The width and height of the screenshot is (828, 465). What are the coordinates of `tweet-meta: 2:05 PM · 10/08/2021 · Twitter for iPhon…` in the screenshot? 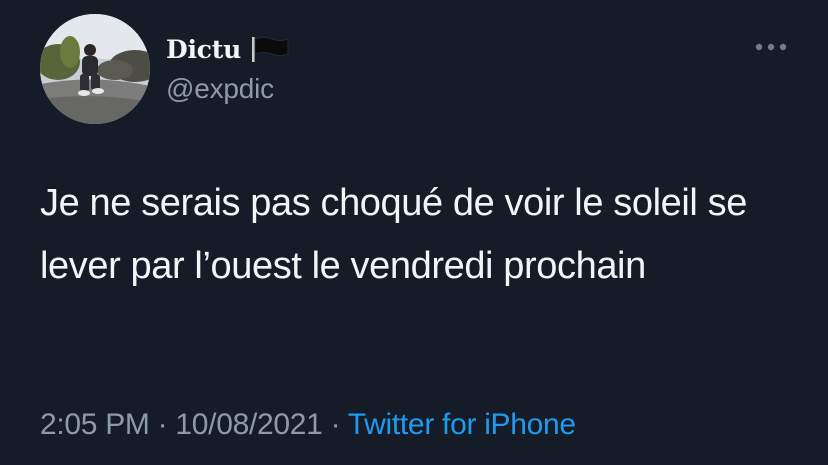 It's located at (308, 425).